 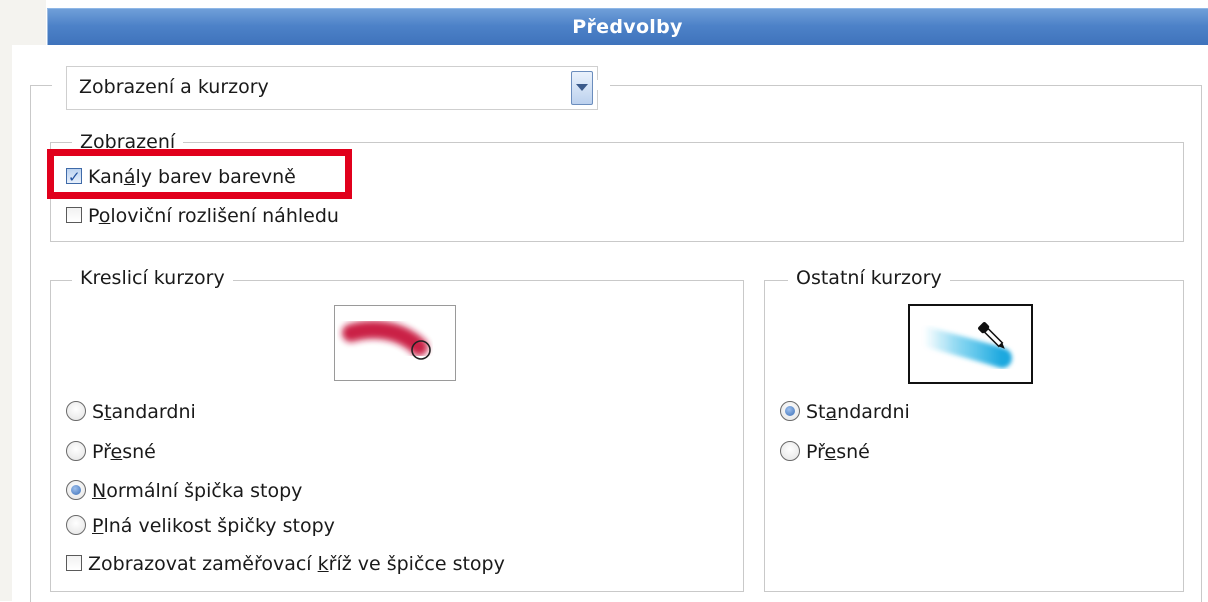 What do you see at coordinates (197, 491) in the screenshot?
I see `painting-normal-tip-label: Normální špička stopy` at bounding box center [197, 491].